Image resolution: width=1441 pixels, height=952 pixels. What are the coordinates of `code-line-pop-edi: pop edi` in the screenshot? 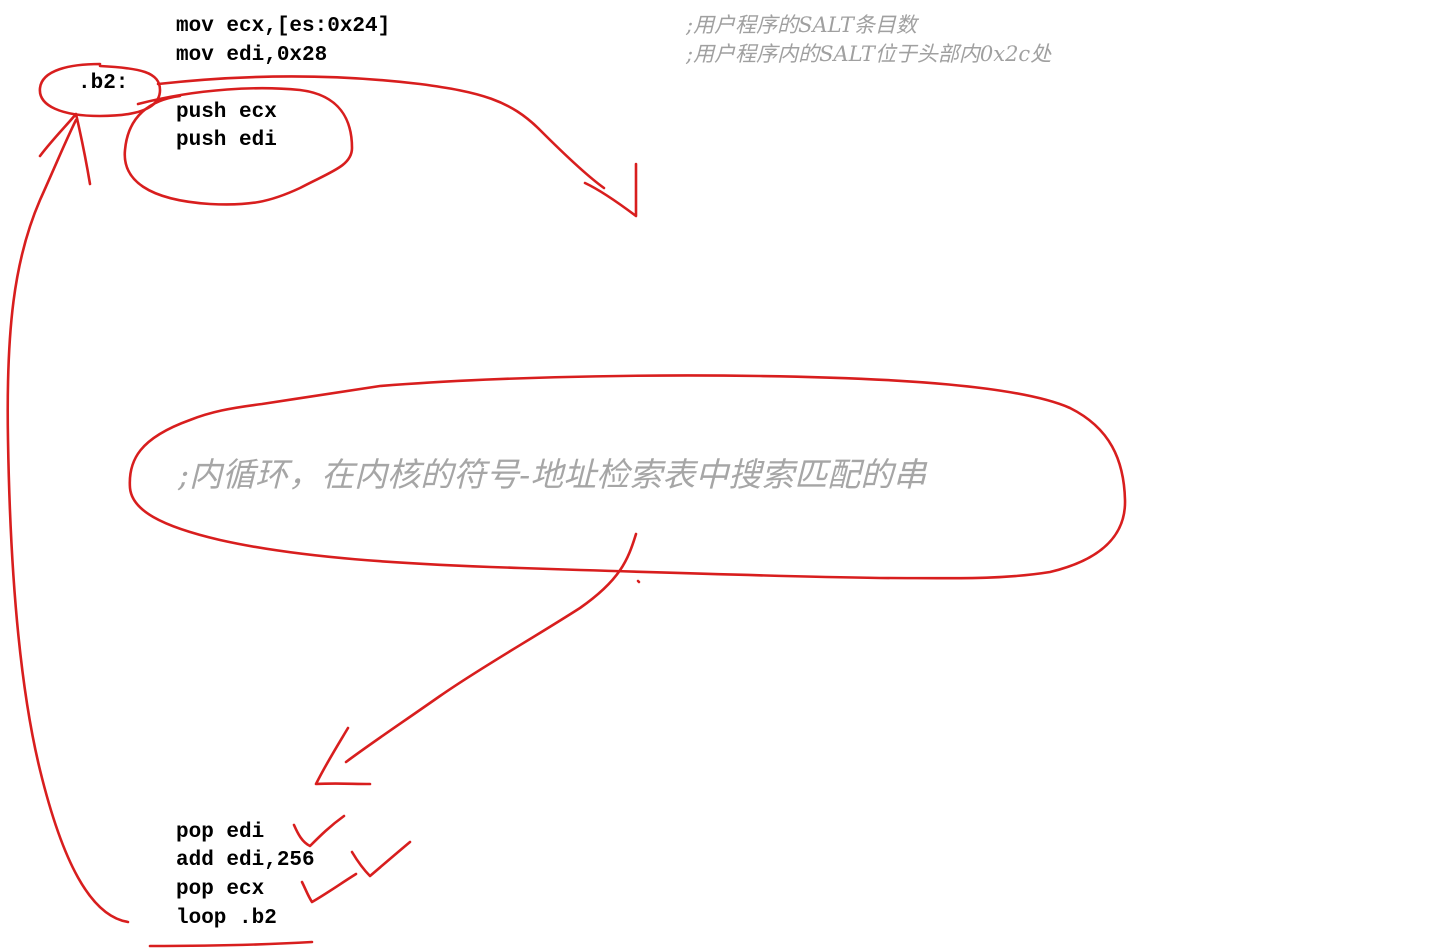 It's located at (220, 832).